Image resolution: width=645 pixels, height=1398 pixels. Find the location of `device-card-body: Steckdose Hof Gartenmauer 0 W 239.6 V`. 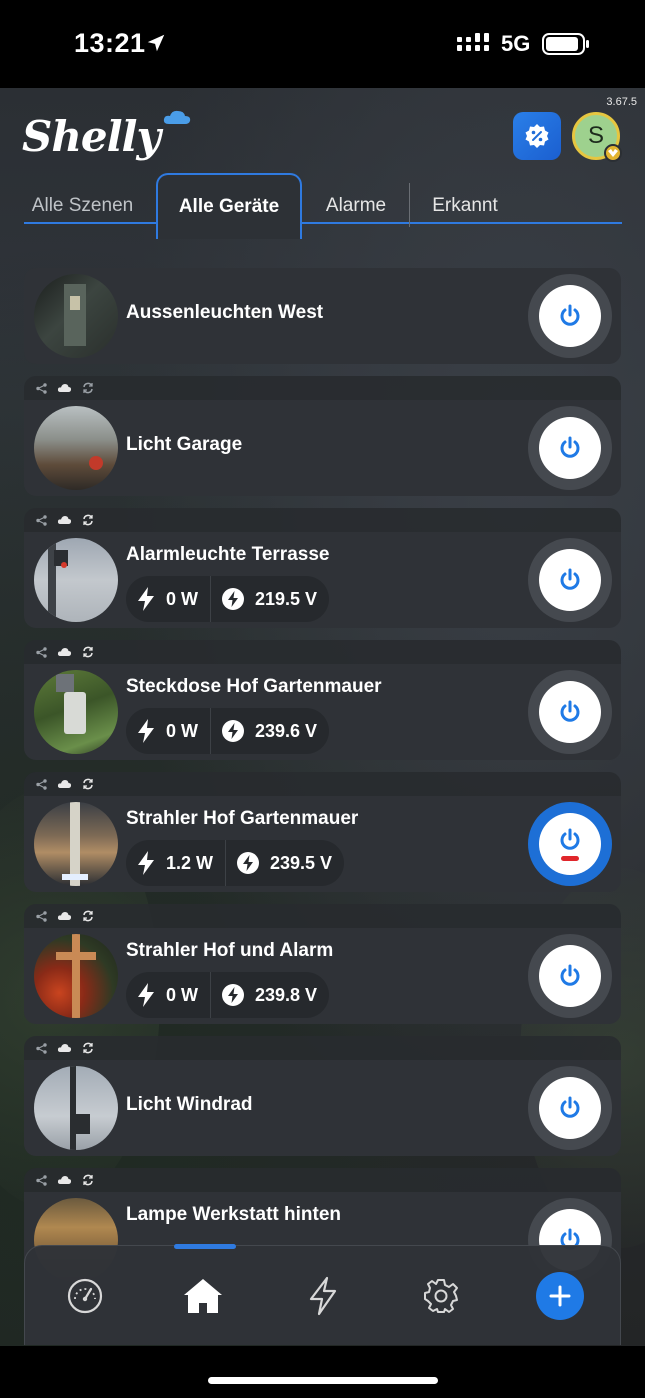

device-card-body: Steckdose Hof Gartenmauer 0 W 239.6 V is located at coordinates (322, 712).